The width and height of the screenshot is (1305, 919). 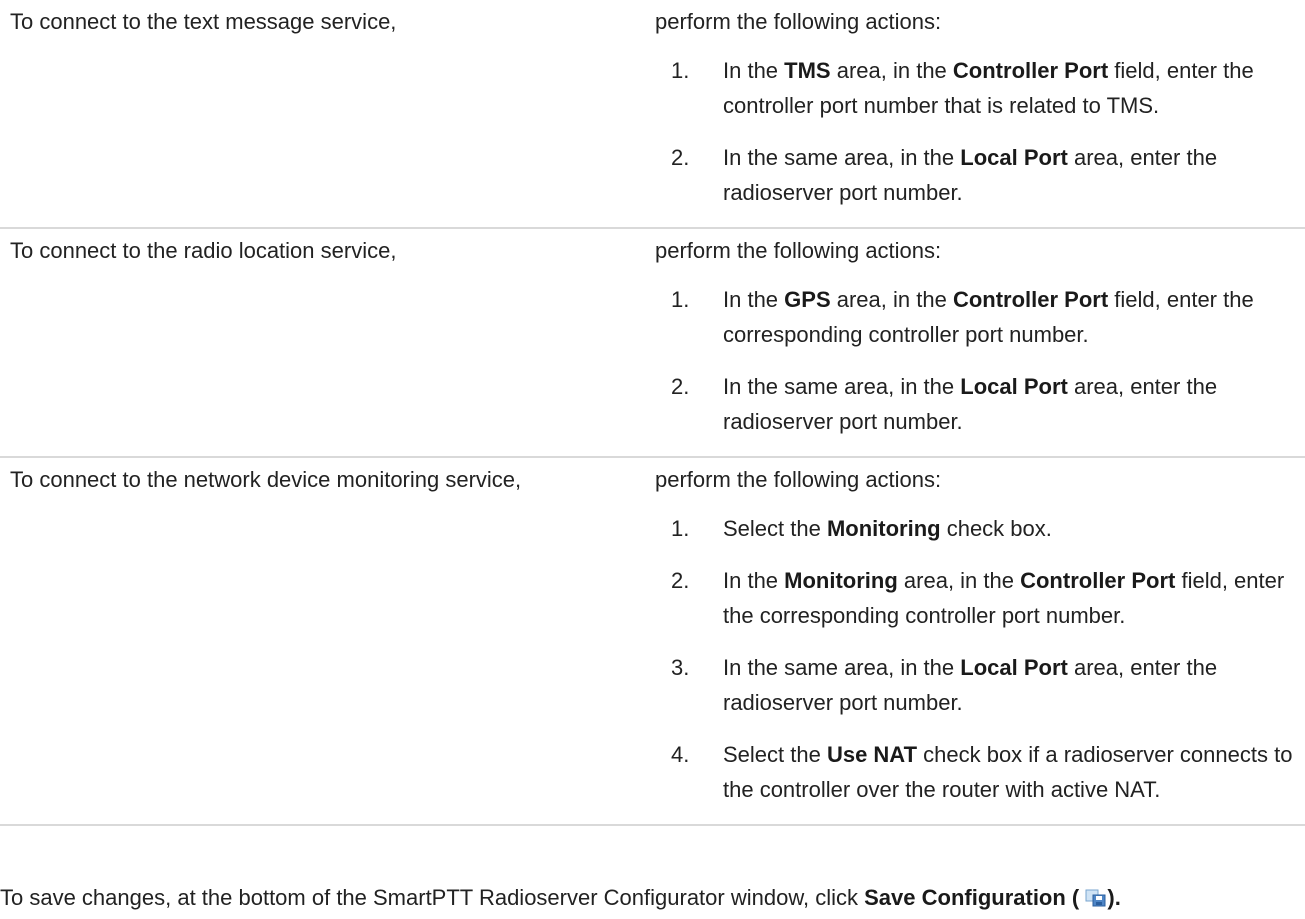 I want to click on step-item: 1. Select the Monitoring check box., so click(x=980, y=528).